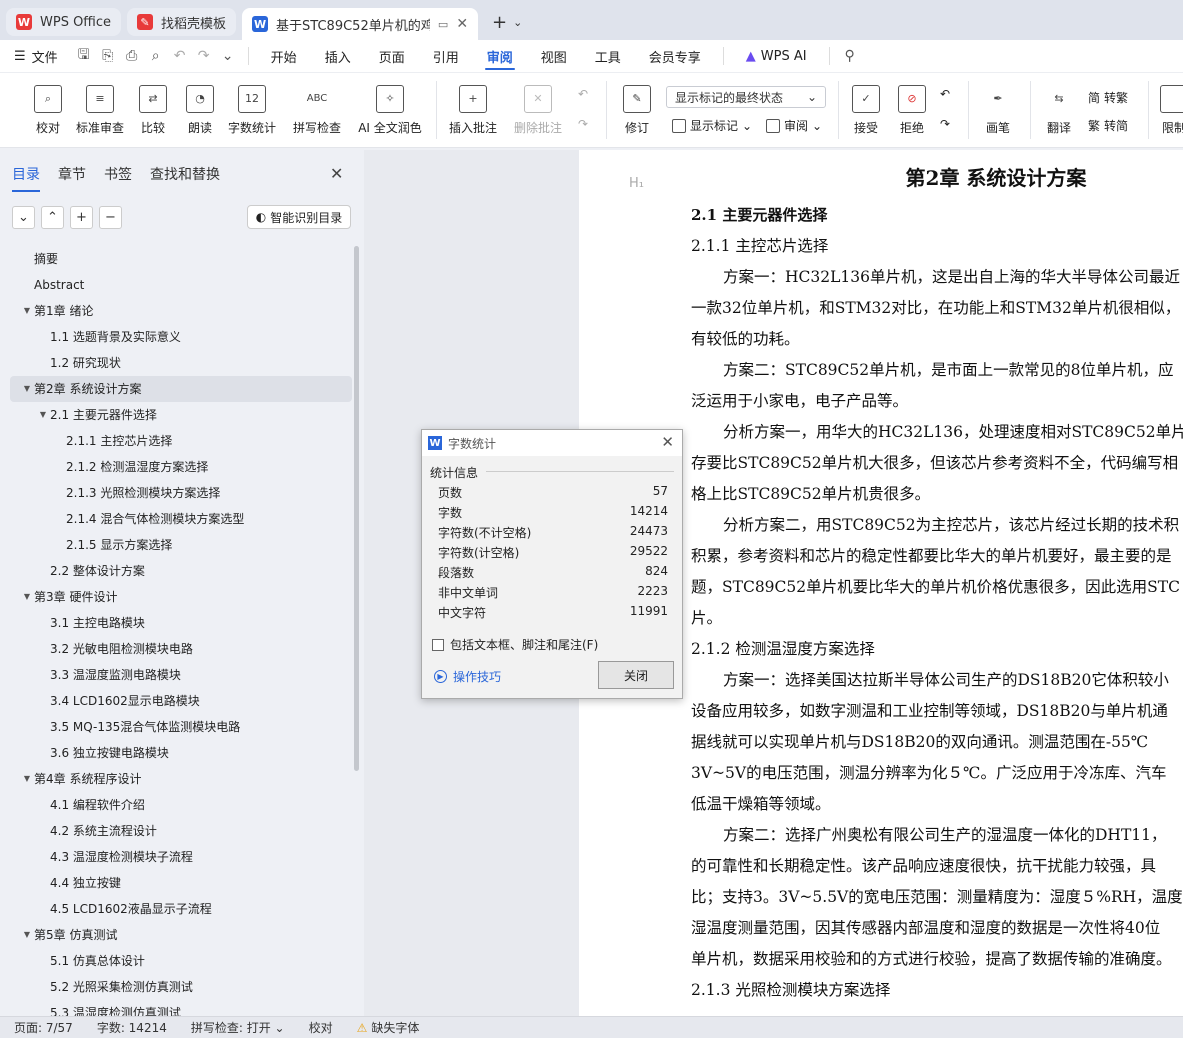 Image resolution: width=1183 pixels, height=1038 pixels. What do you see at coordinates (52, 217) in the screenshot?
I see `collapse-icon: ⌃` at bounding box center [52, 217].